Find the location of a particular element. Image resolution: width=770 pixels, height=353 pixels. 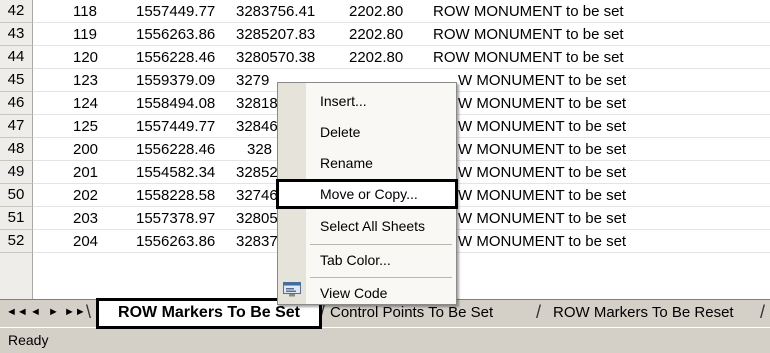

cell: 1559379.09 is located at coordinates (181, 80).